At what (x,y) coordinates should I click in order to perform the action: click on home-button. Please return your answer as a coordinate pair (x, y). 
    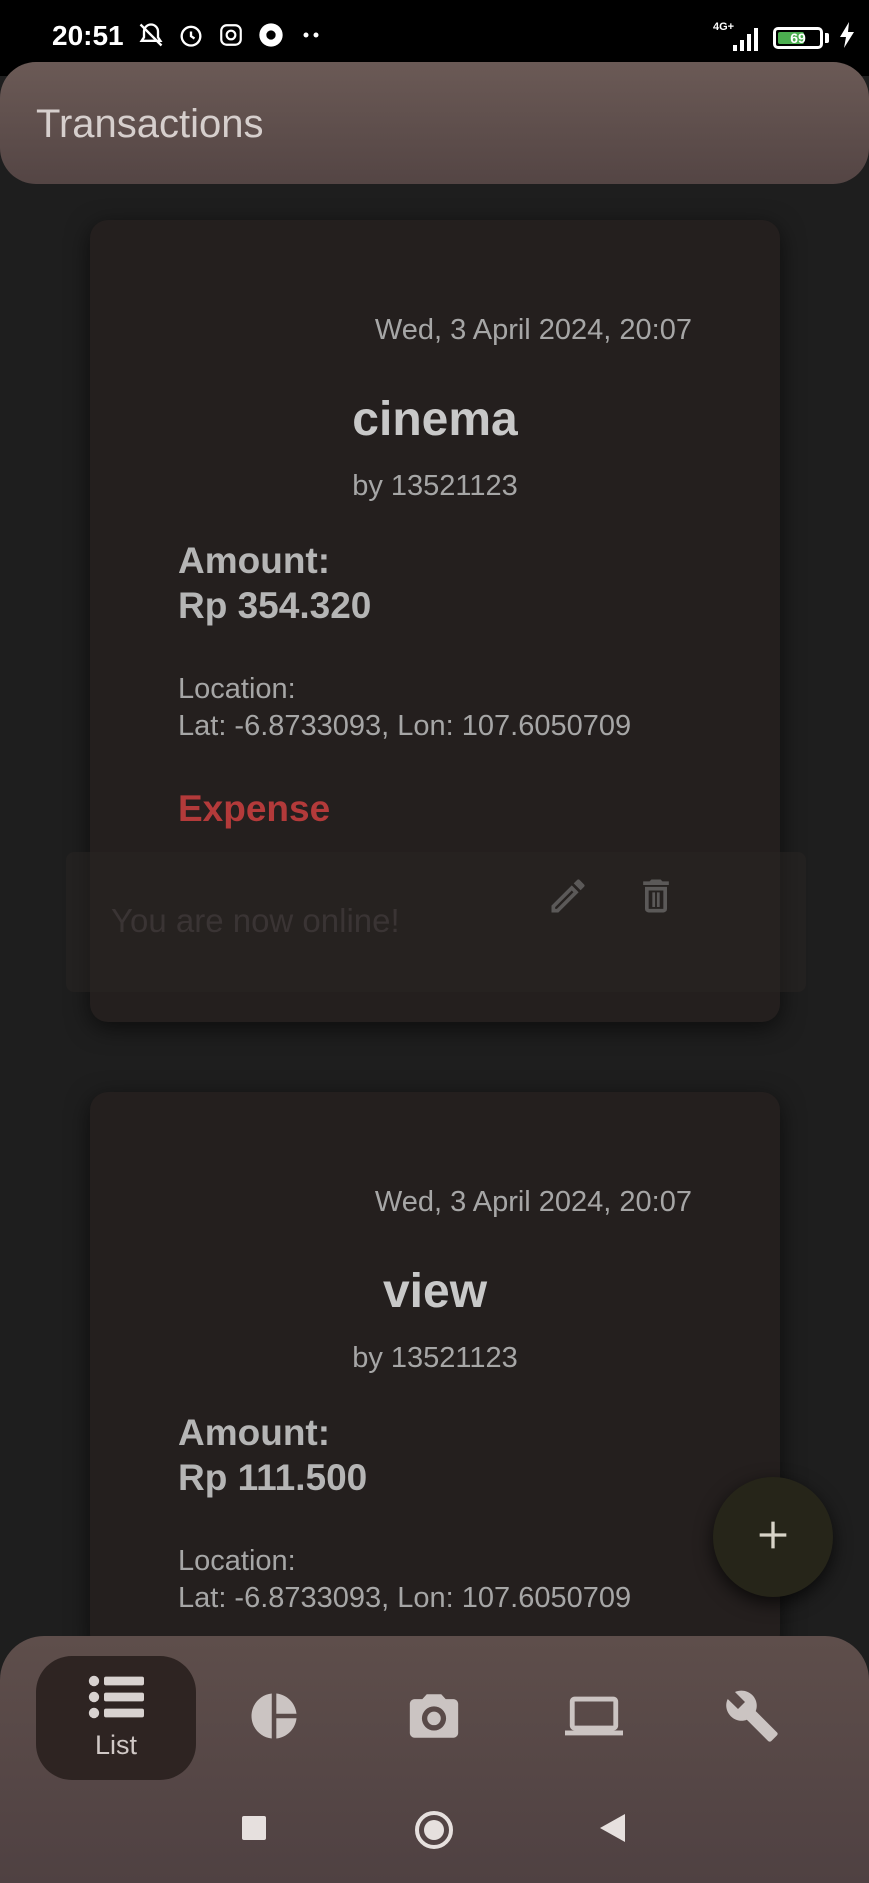
    Looking at the image, I should click on (434, 1832).